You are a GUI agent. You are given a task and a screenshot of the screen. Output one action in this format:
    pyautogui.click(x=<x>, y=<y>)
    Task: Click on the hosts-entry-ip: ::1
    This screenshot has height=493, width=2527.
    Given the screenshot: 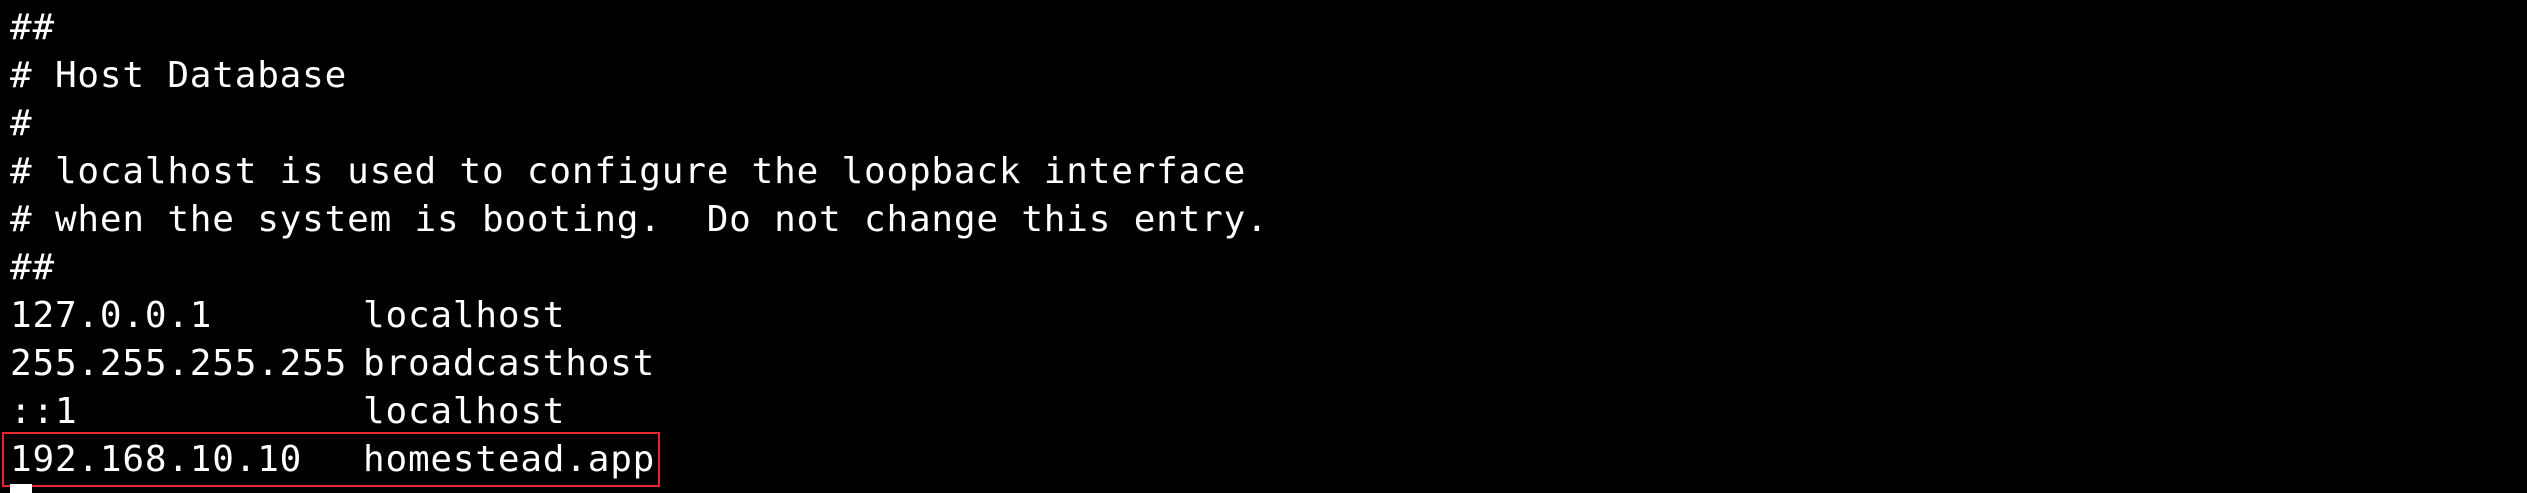 What is the action you would take?
    pyautogui.click(x=44, y=411)
    